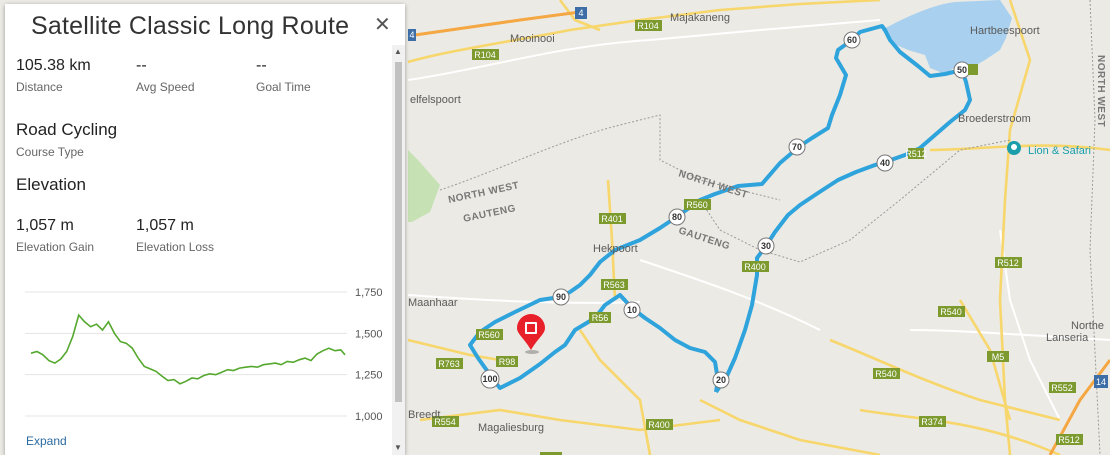  What do you see at coordinates (39, 87) in the screenshot?
I see `stat-distance-label: Distance` at bounding box center [39, 87].